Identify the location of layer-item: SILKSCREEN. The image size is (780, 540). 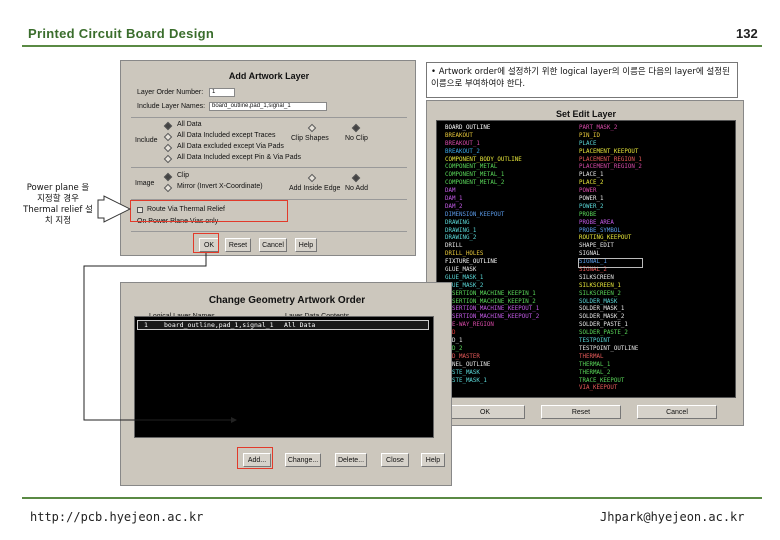
(610, 279).